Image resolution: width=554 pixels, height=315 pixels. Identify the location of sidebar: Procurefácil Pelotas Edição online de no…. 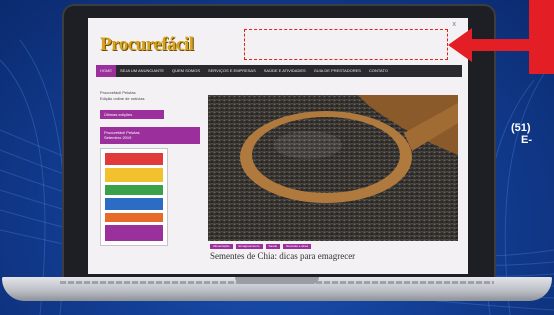
(150, 168).